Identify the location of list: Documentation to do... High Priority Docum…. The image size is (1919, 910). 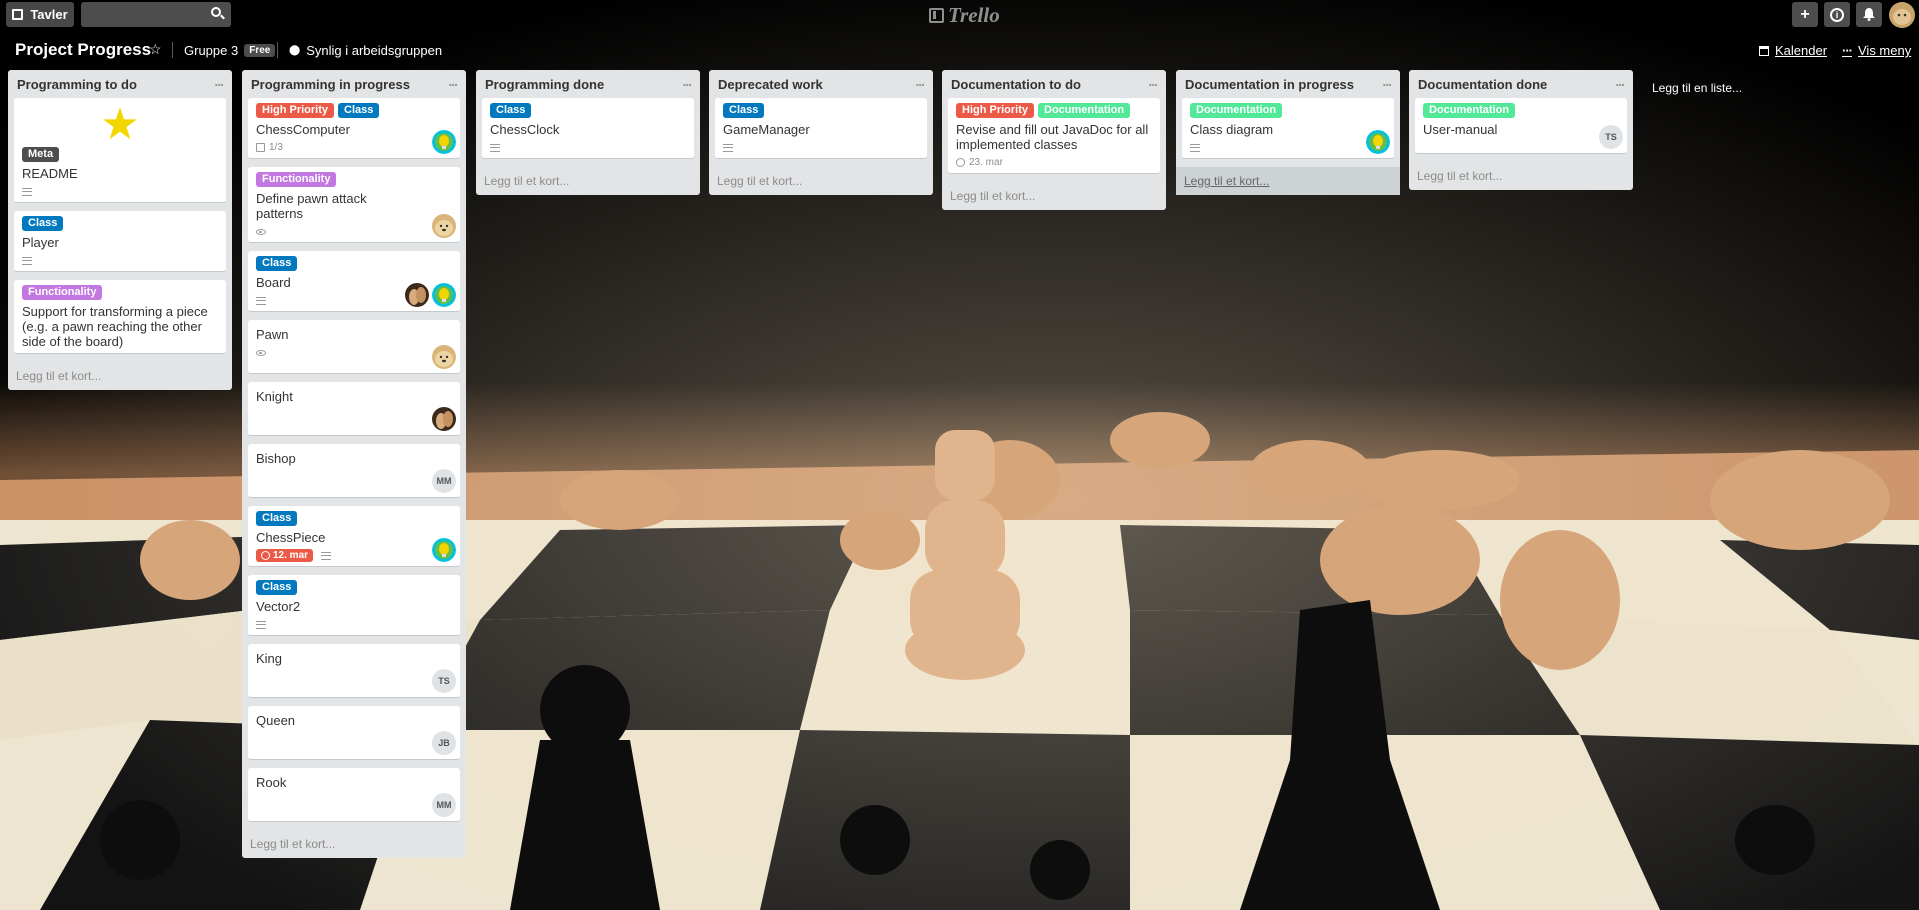
(1054, 140).